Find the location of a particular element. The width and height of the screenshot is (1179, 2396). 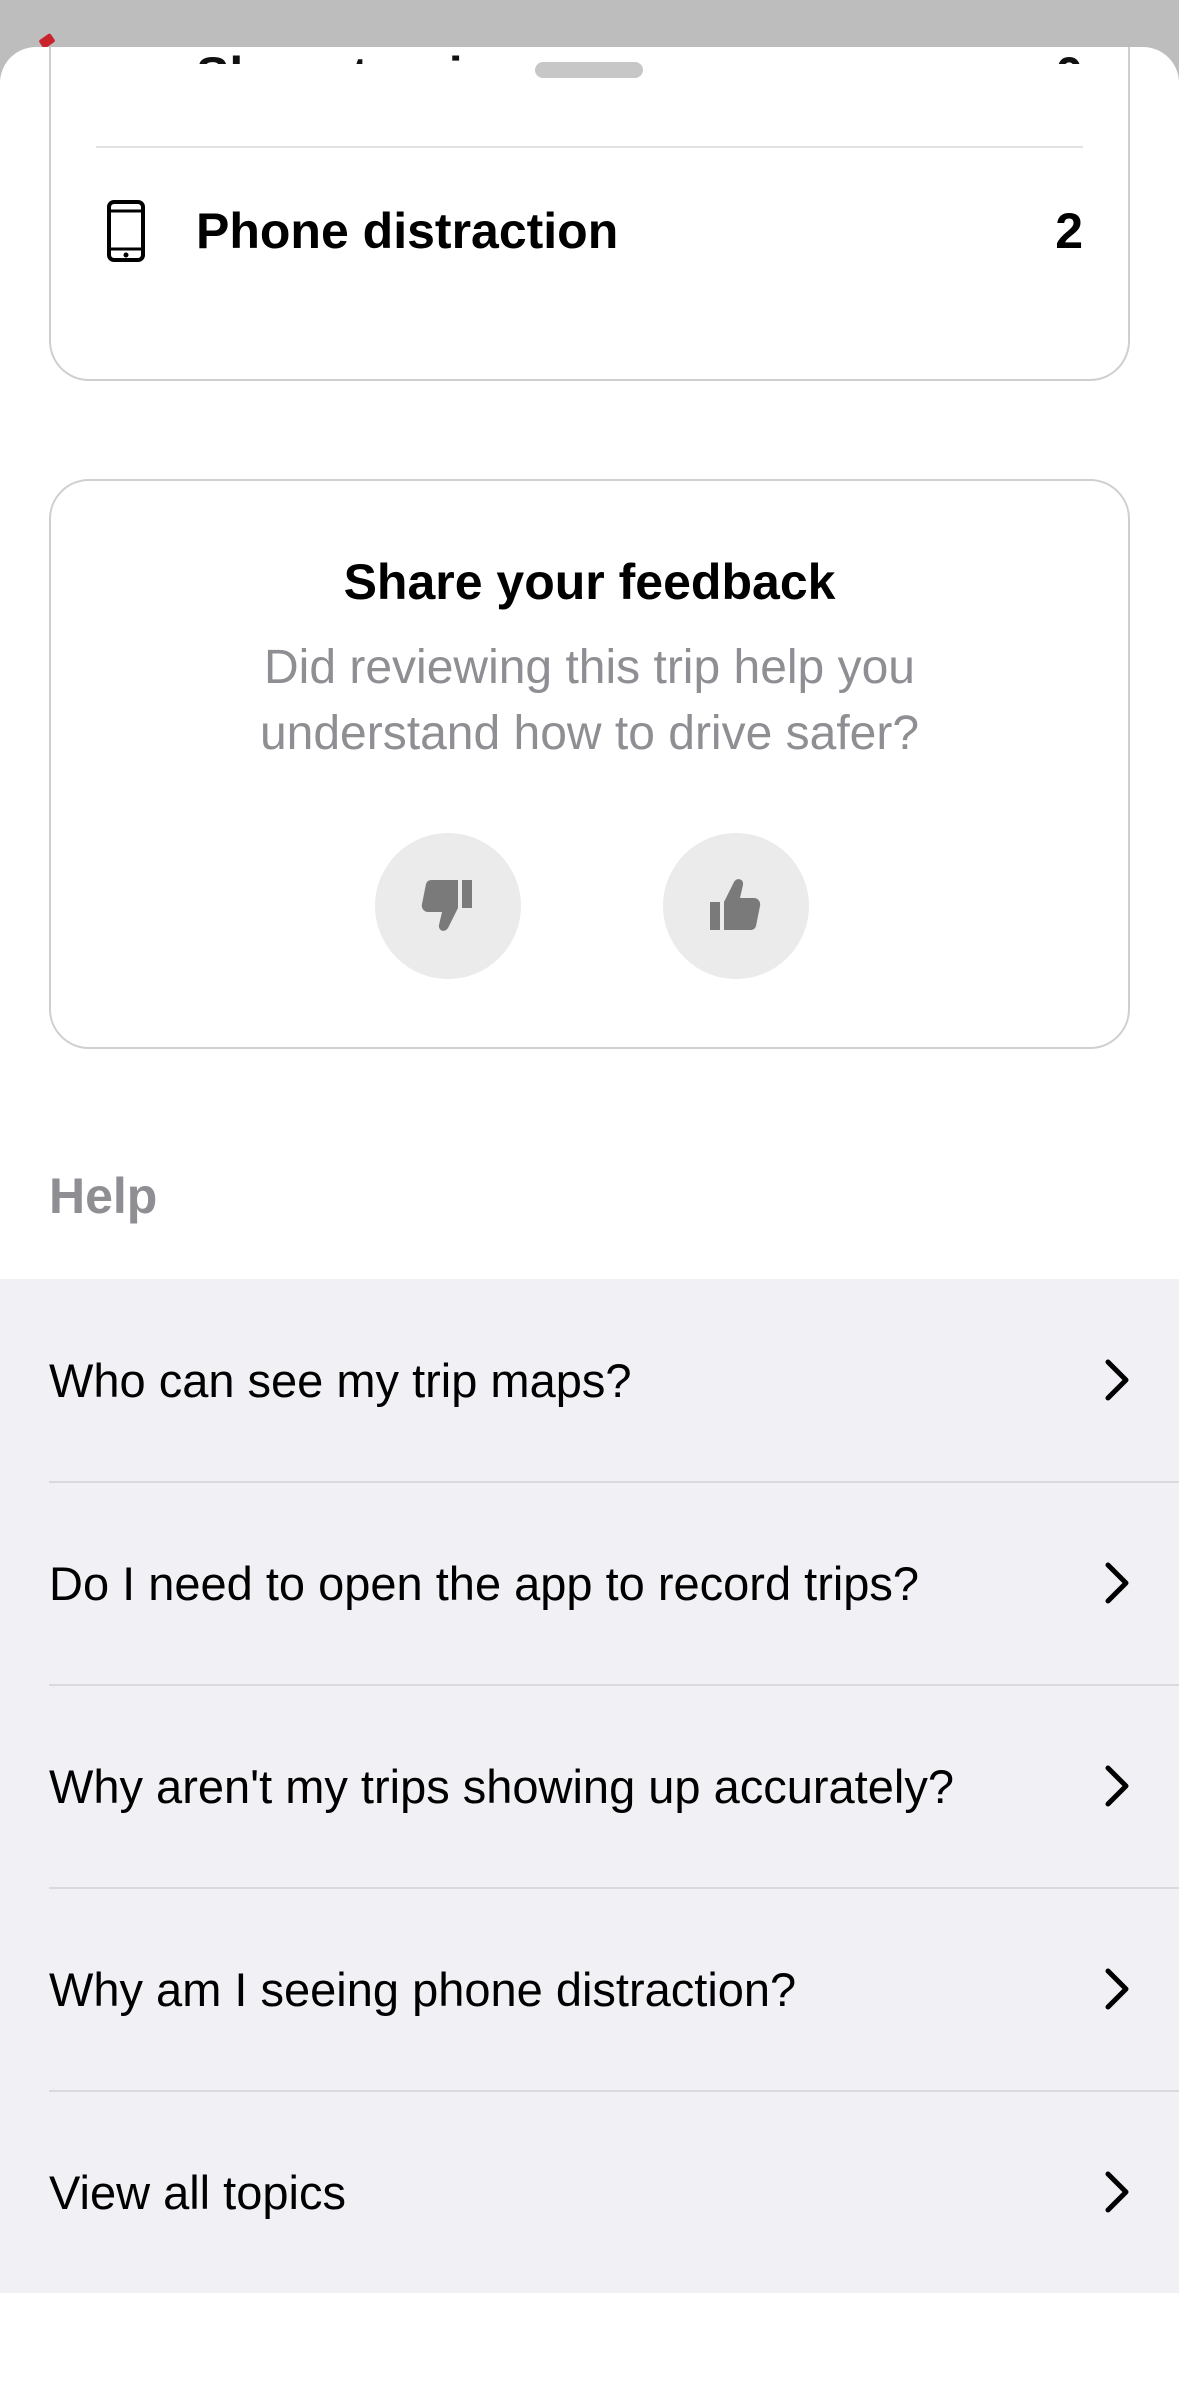

event-row-phone-distraction: Phone distraction 2 is located at coordinates (589, 231).